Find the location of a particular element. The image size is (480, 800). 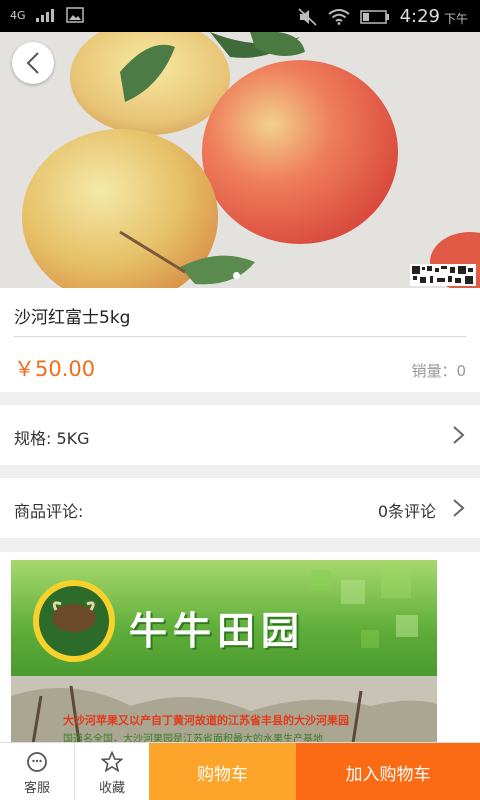

mute-icon is located at coordinates (307, 16).